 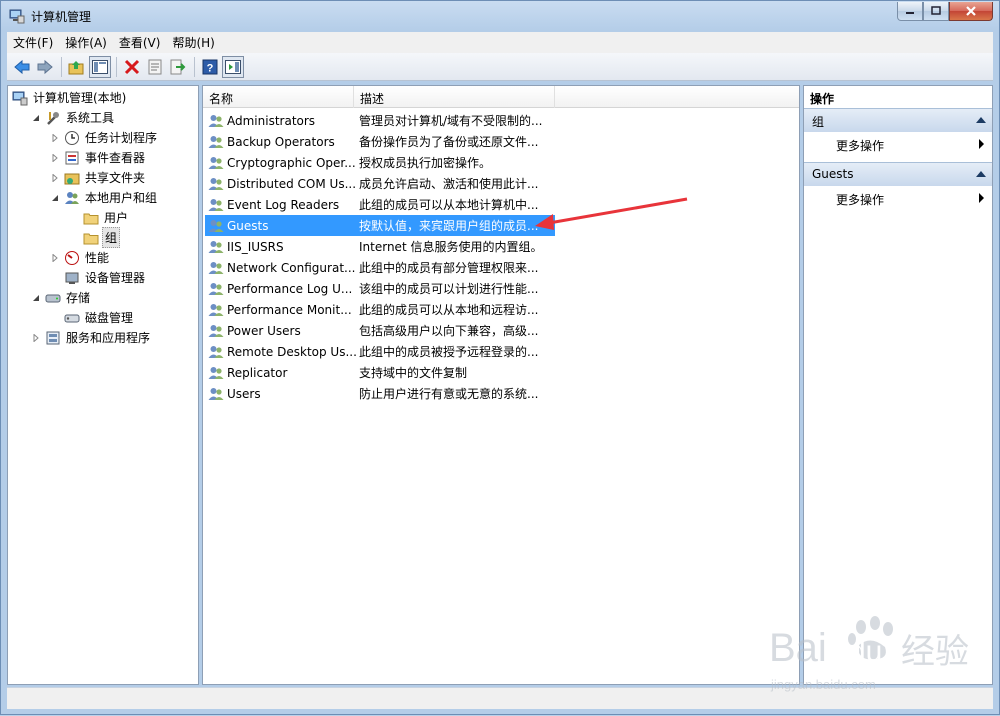 I want to click on minimize-button, so click(x=910, y=11).